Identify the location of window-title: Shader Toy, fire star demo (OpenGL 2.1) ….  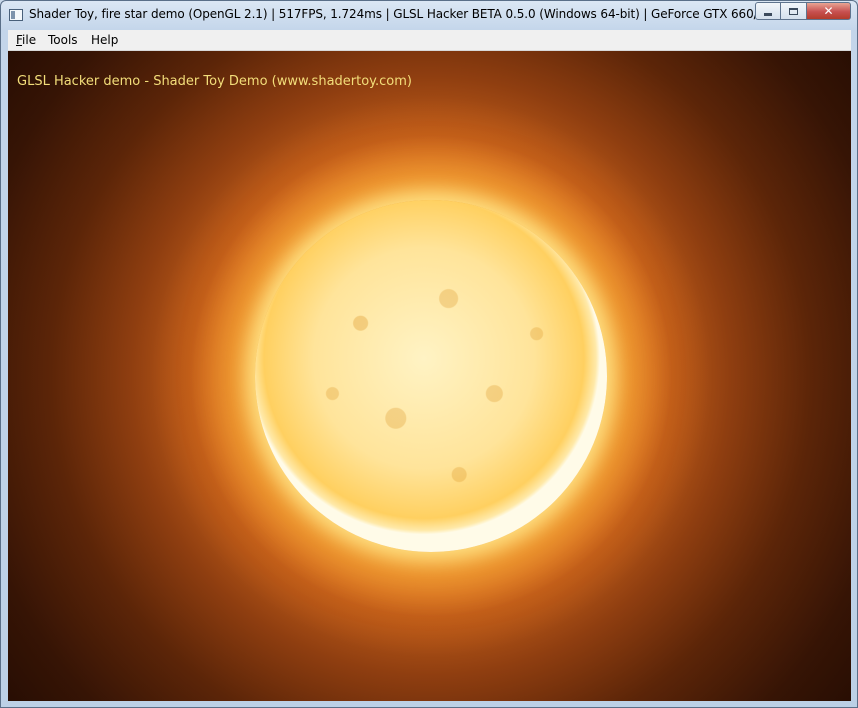
(423, 14).